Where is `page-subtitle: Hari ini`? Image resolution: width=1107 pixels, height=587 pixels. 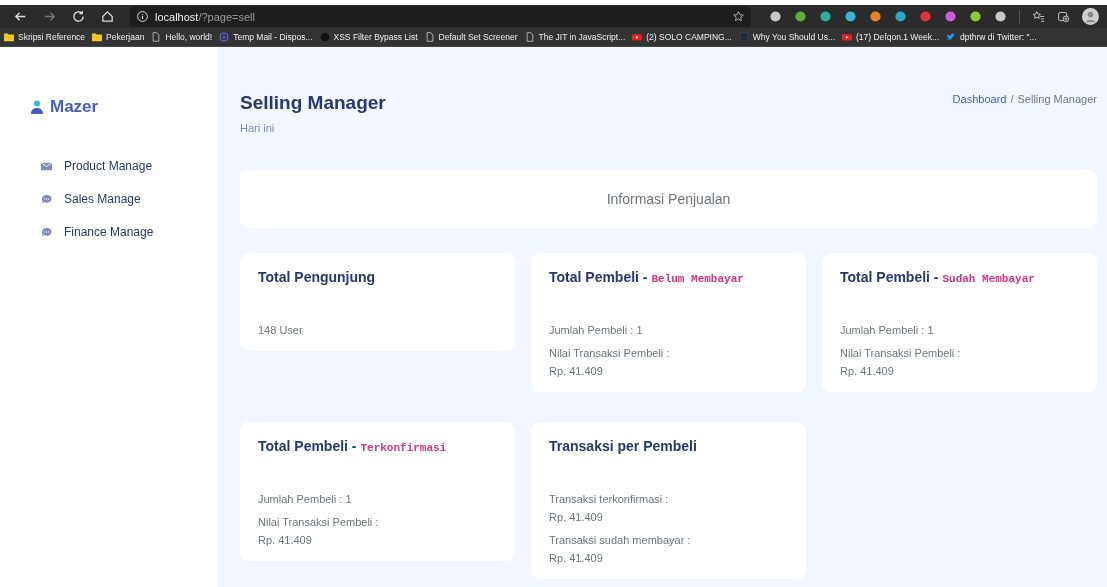
page-subtitle: Hari ini is located at coordinates (258, 128).